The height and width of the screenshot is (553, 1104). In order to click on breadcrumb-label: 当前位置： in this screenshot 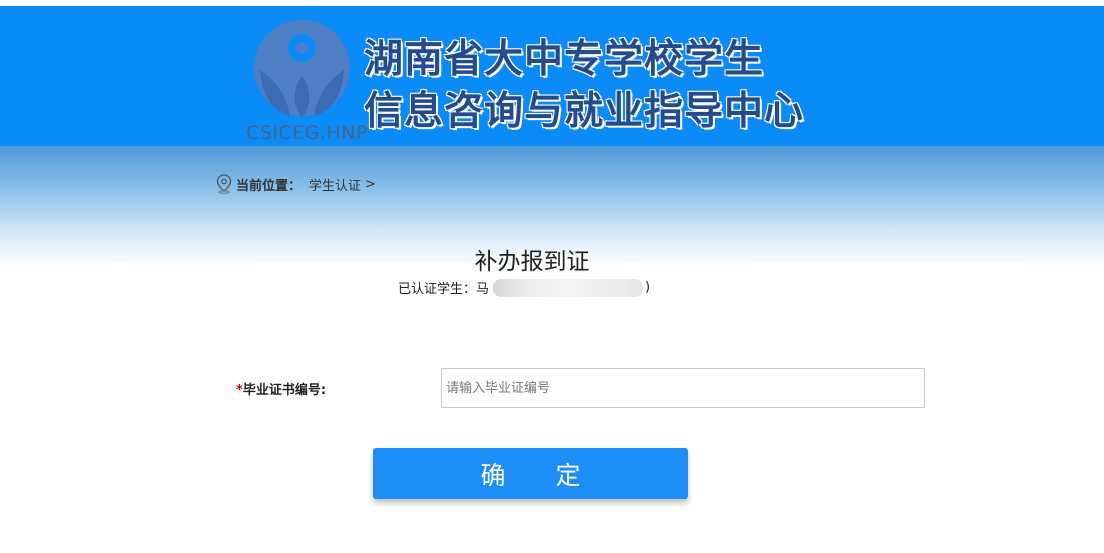, I will do `click(269, 186)`.